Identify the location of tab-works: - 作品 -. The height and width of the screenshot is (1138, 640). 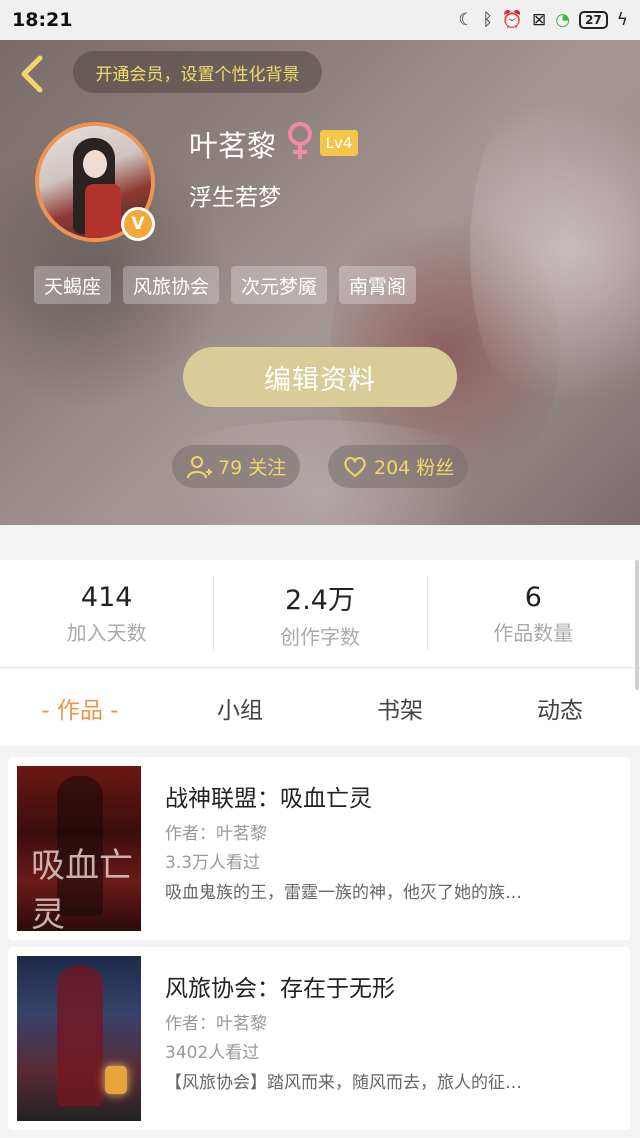
(80, 707).